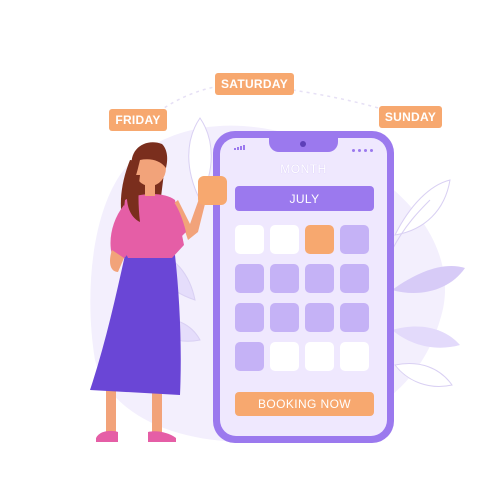 The image size is (500, 500). Describe the element at coordinates (212, 190) in the screenshot. I see `held-date-card` at that location.